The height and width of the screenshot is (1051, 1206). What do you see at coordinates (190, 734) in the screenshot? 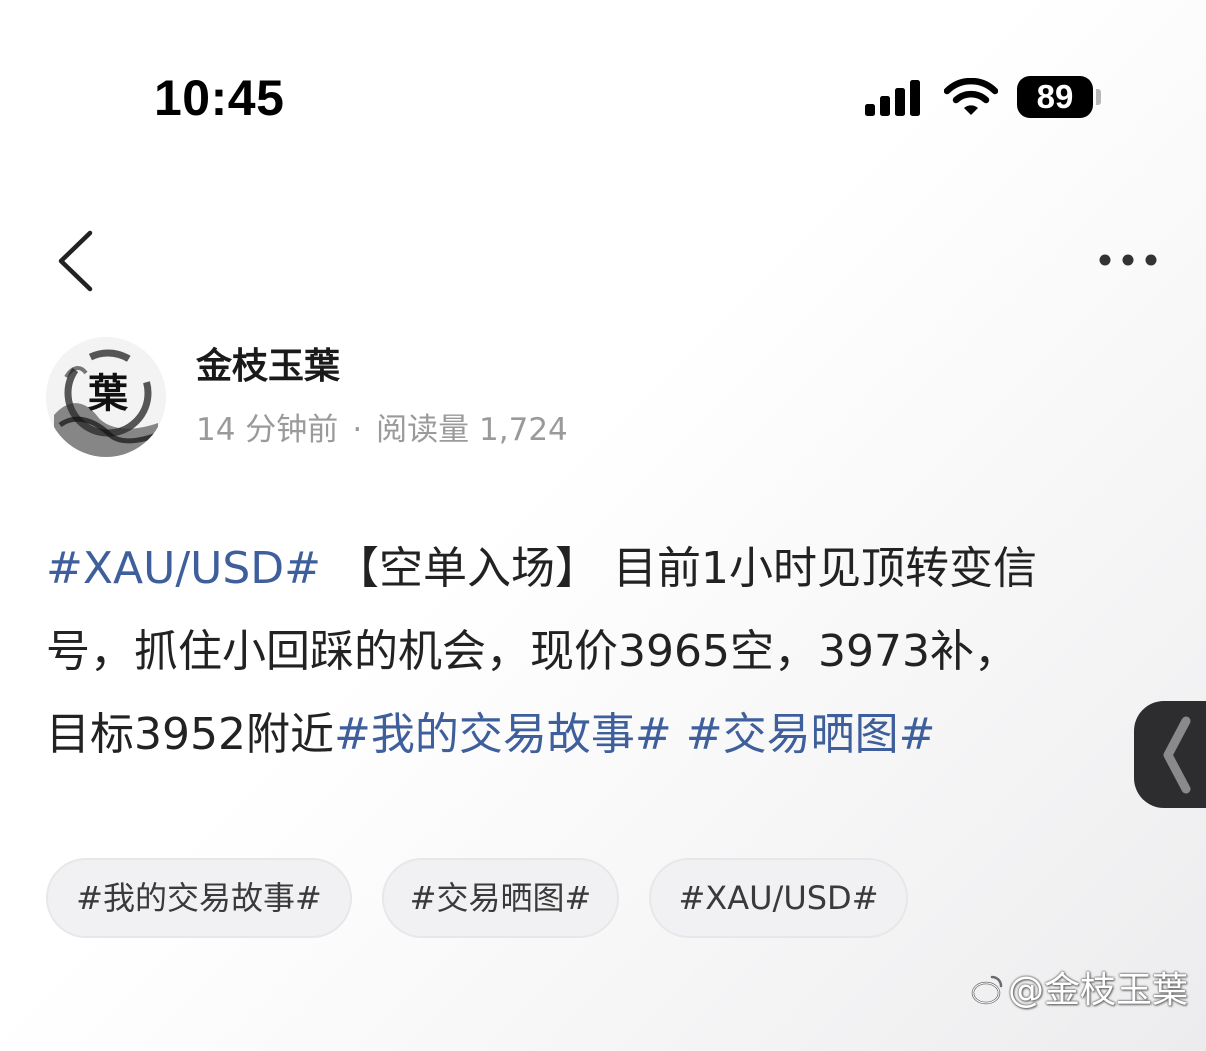
I see `post-text: 目标3952附近` at bounding box center [190, 734].